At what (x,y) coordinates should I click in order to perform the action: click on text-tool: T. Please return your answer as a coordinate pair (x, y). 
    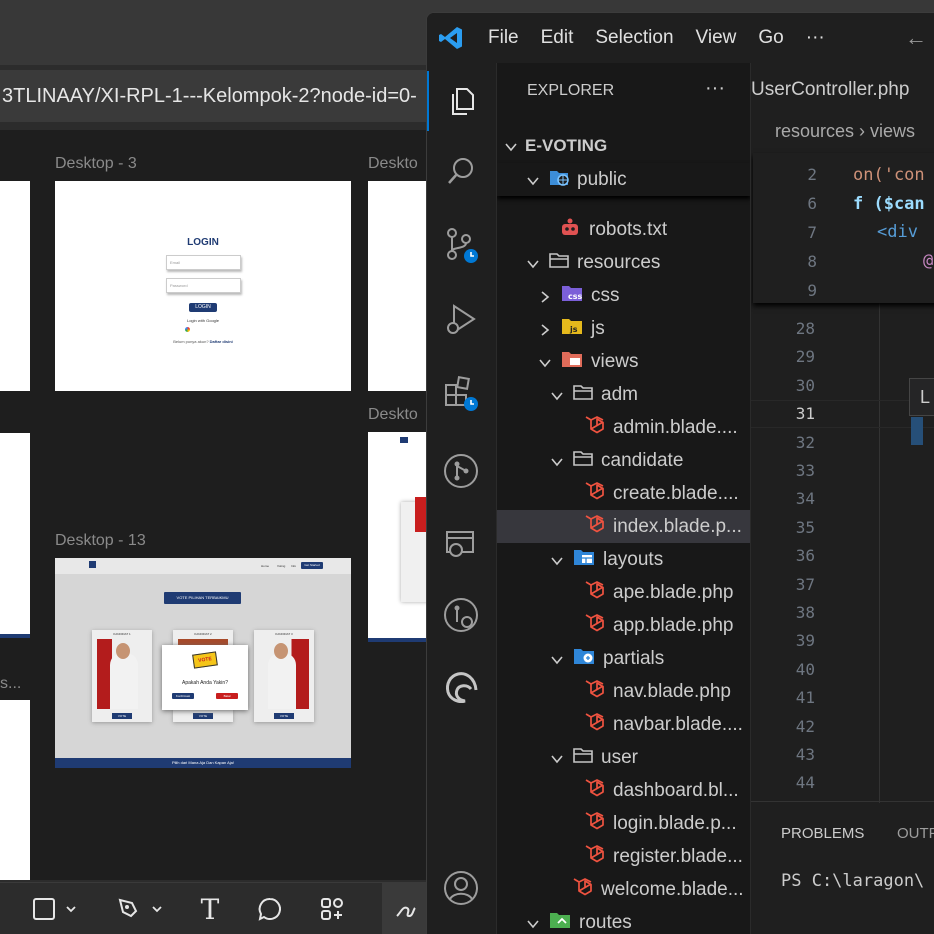
    Looking at the image, I should click on (210, 908).